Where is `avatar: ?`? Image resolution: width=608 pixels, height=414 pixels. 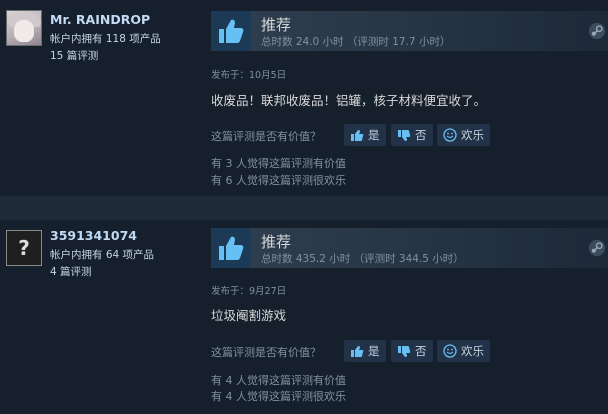 avatar: ? is located at coordinates (24, 248).